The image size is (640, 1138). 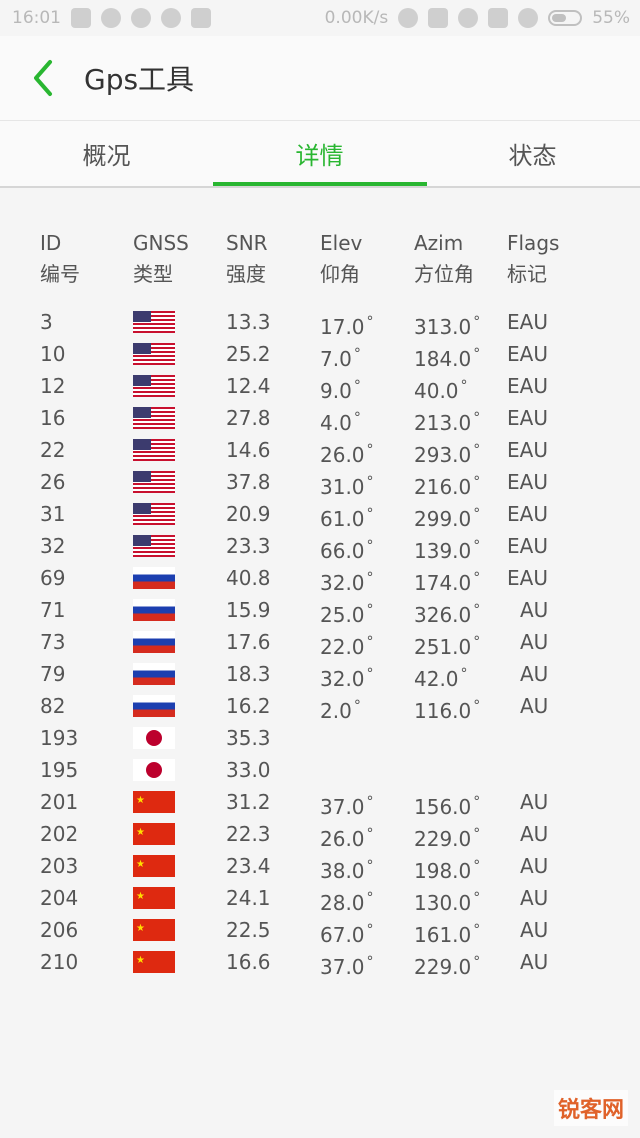 I want to click on bluetooth-icon, so click(x=438, y=18).